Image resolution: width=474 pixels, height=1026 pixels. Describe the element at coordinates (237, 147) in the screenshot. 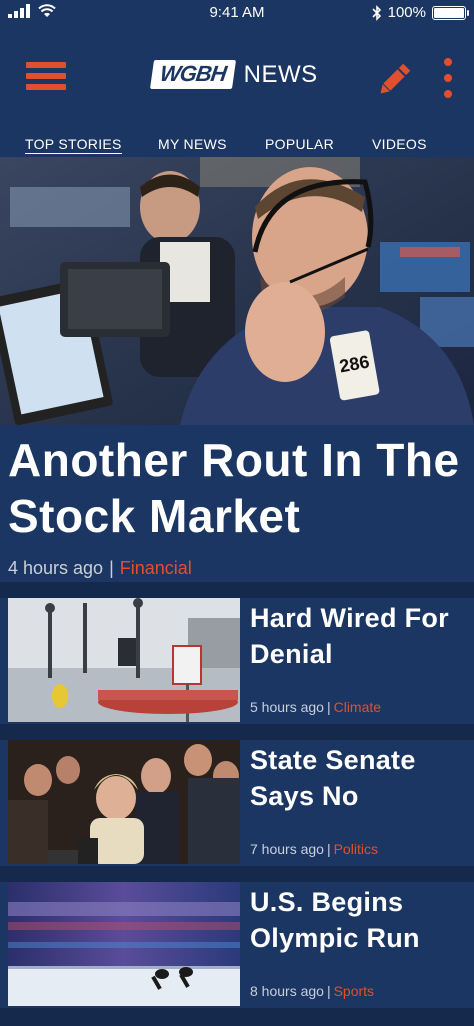

I see `section-tabs: TOP STORIES MY NEWS POPULAR VIDEOS` at that location.